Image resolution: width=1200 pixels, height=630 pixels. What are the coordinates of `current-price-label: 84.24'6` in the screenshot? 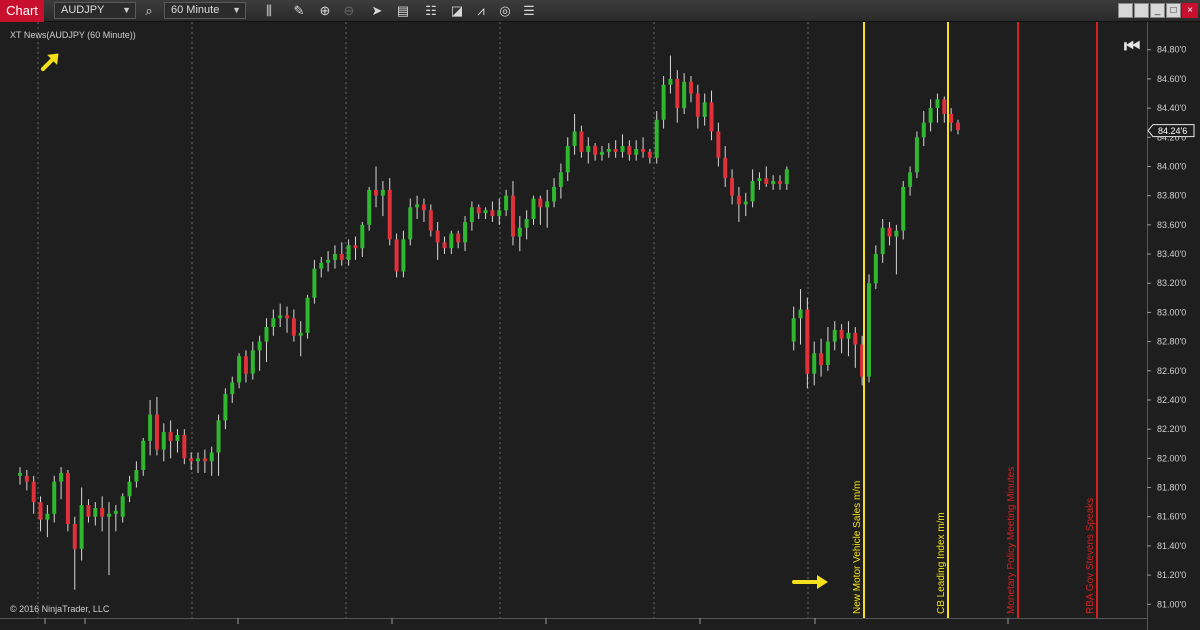 It's located at (1172, 131).